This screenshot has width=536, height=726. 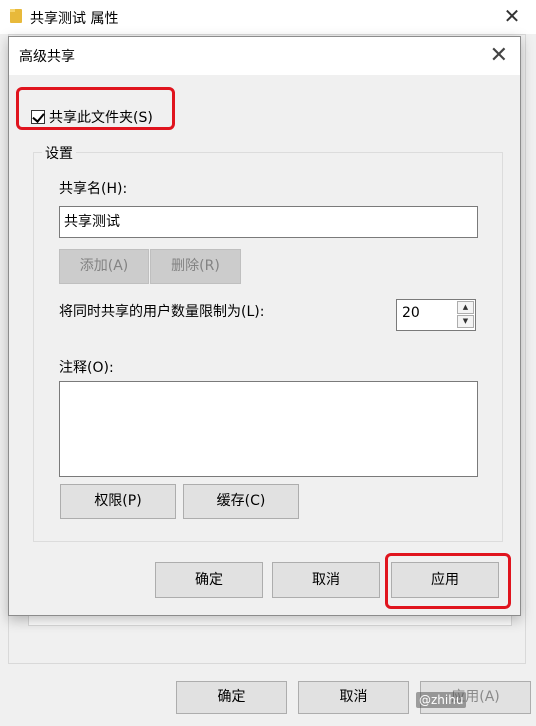 I want to click on share-name-label: 共享名(H):, so click(x=93, y=189).